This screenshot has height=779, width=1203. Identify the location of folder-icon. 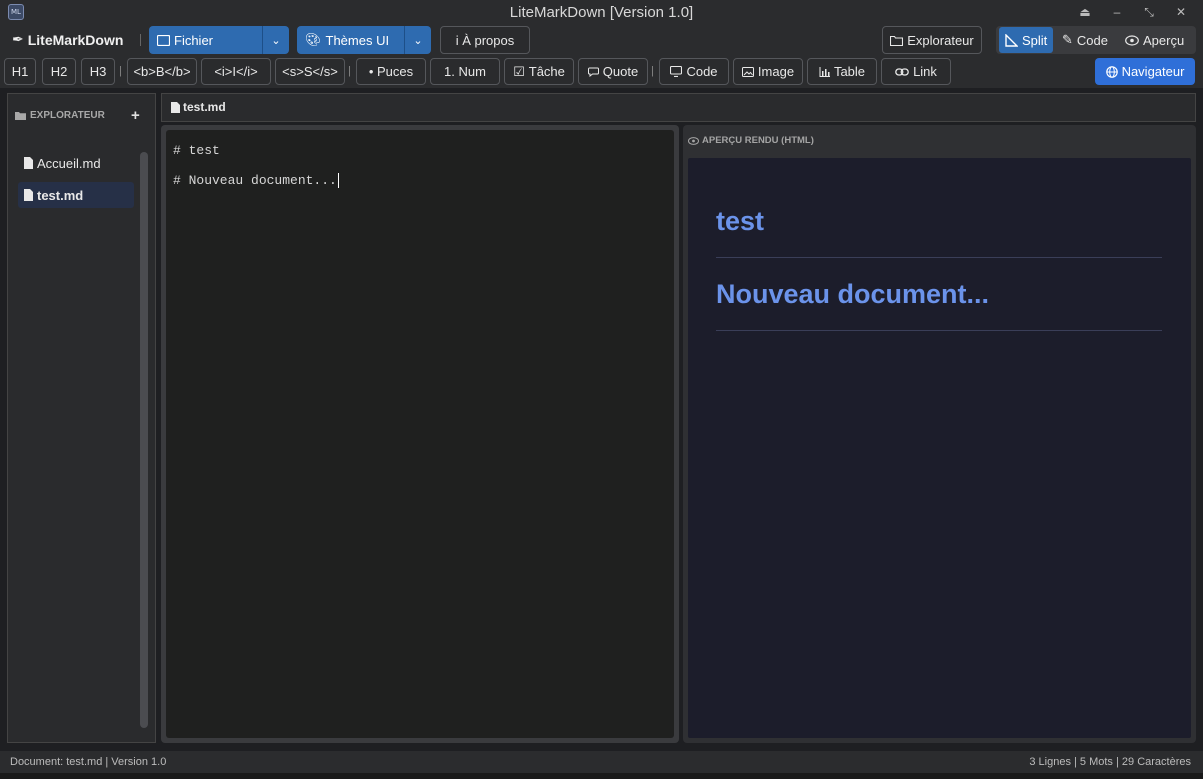
(20, 115).